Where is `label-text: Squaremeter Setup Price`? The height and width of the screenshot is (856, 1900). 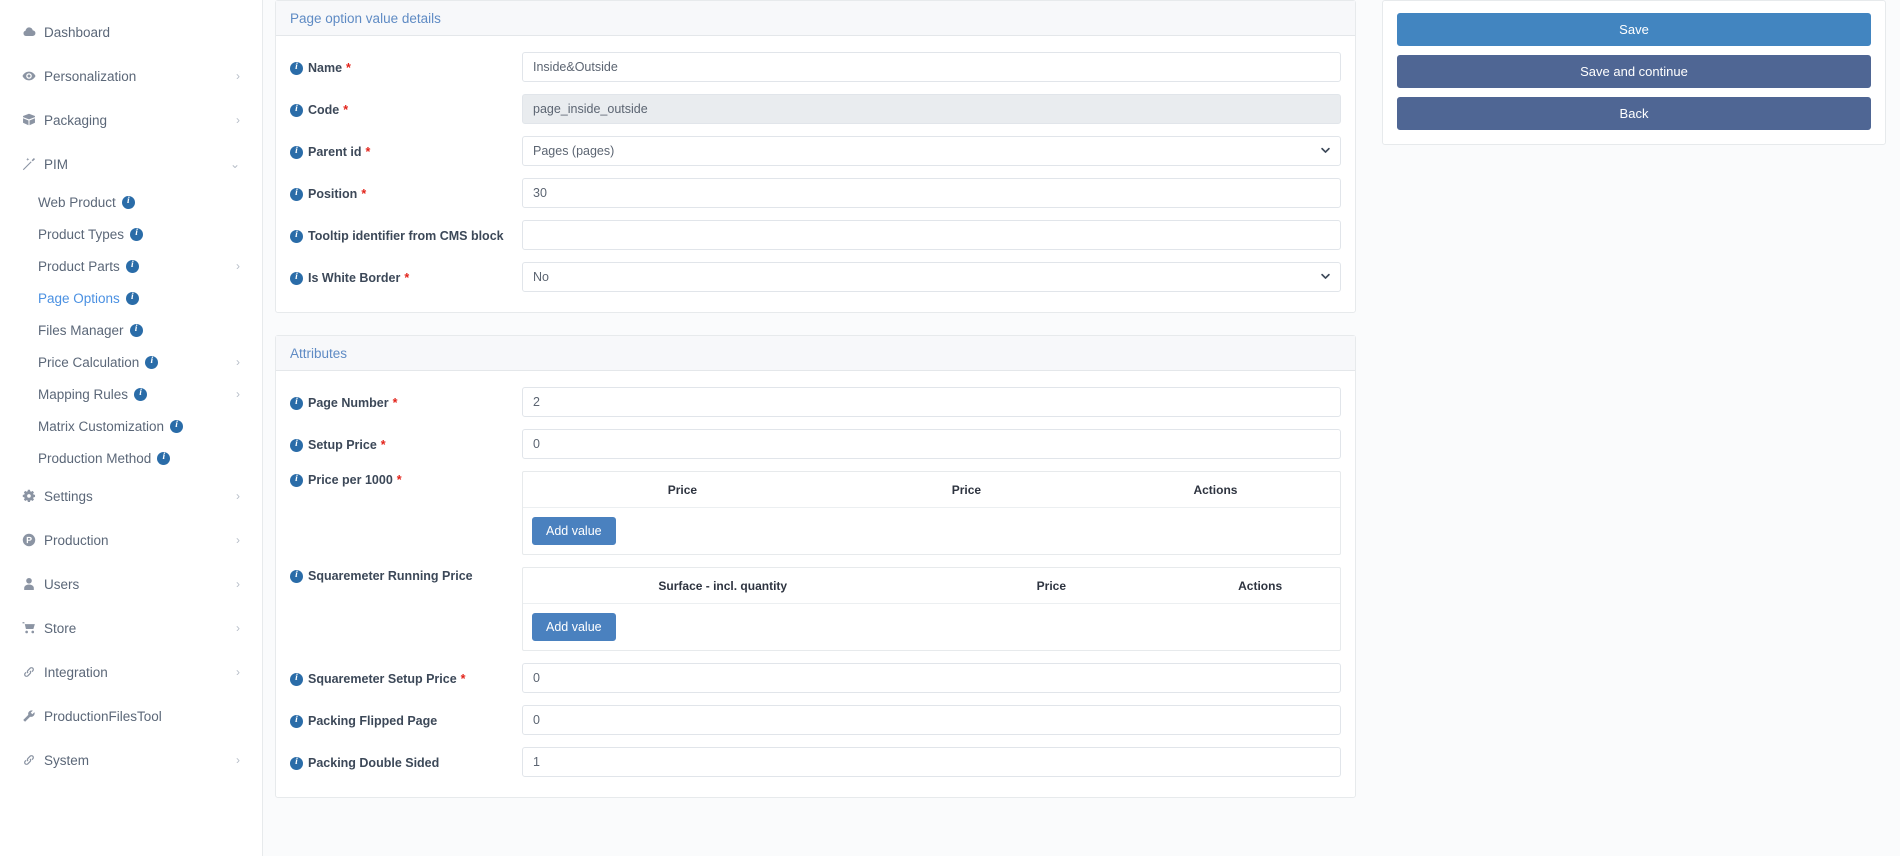
label-text: Squaremeter Setup Price is located at coordinates (382, 679).